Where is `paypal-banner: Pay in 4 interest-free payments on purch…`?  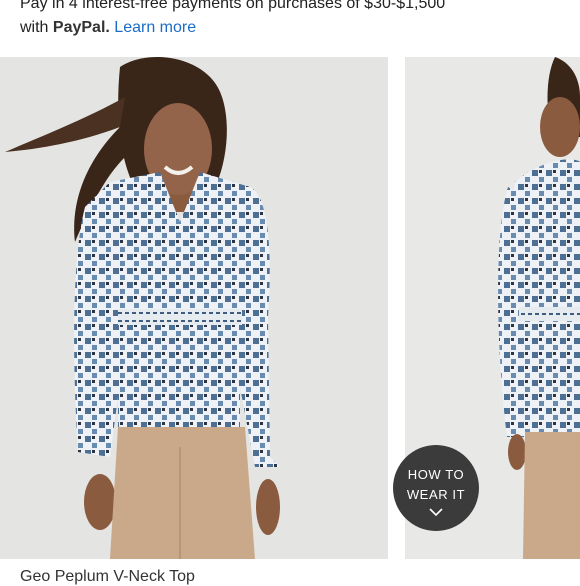 paypal-banner: Pay in 4 interest-free payments on purch… is located at coordinates (232, 20).